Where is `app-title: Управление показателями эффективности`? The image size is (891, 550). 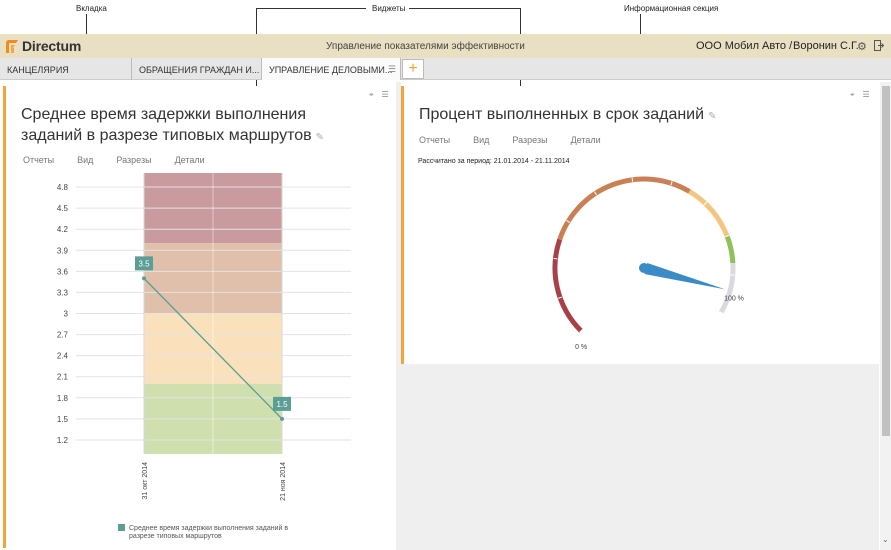
app-title: Управление показателями эффективности is located at coordinates (425, 46).